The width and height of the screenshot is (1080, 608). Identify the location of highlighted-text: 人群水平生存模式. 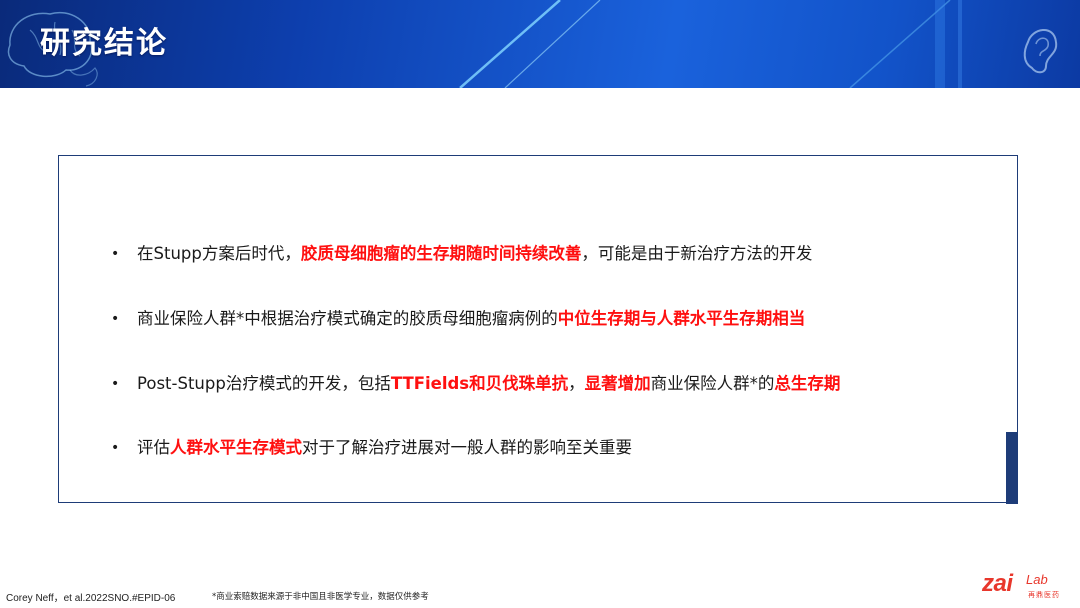
(236, 447).